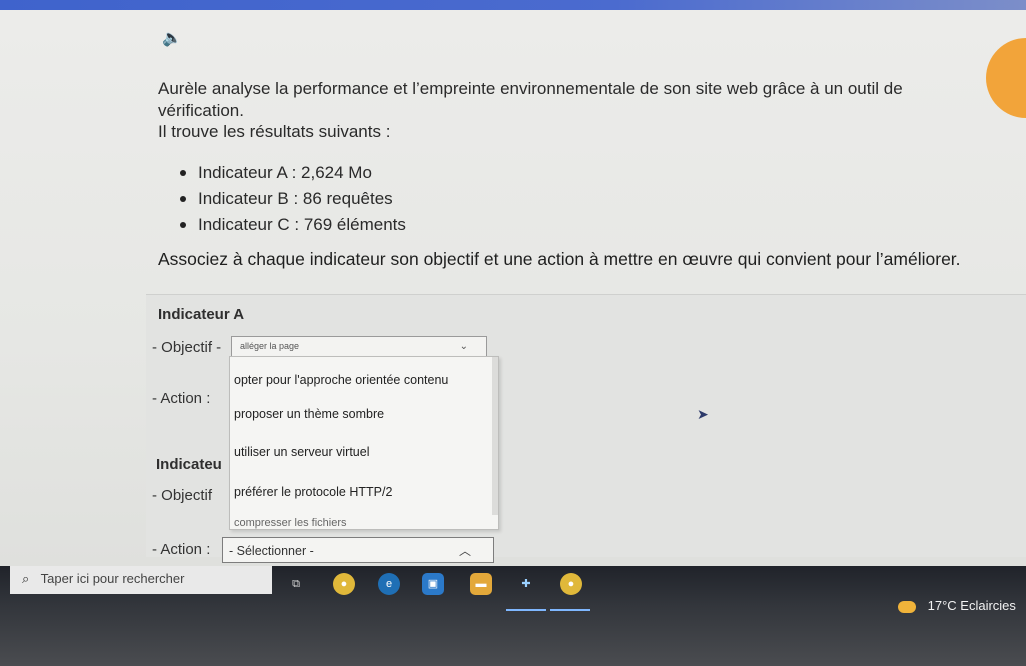 Image resolution: width=1026 pixels, height=666 pixels. I want to click on objectif-label-b: - Objectif, so click(182, 495).